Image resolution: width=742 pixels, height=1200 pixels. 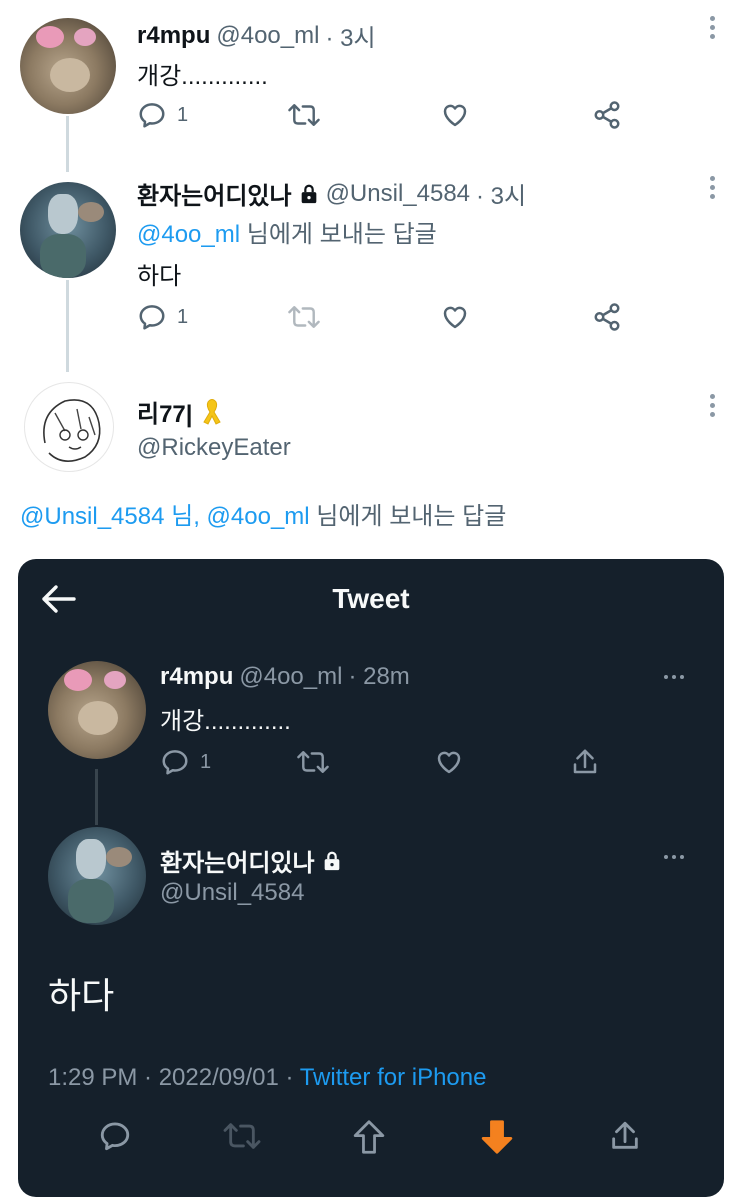 What do you see at coordinates (165, 411) in the screenshot?
I see `author-name: 리77|` at bounding box center [165, 411].